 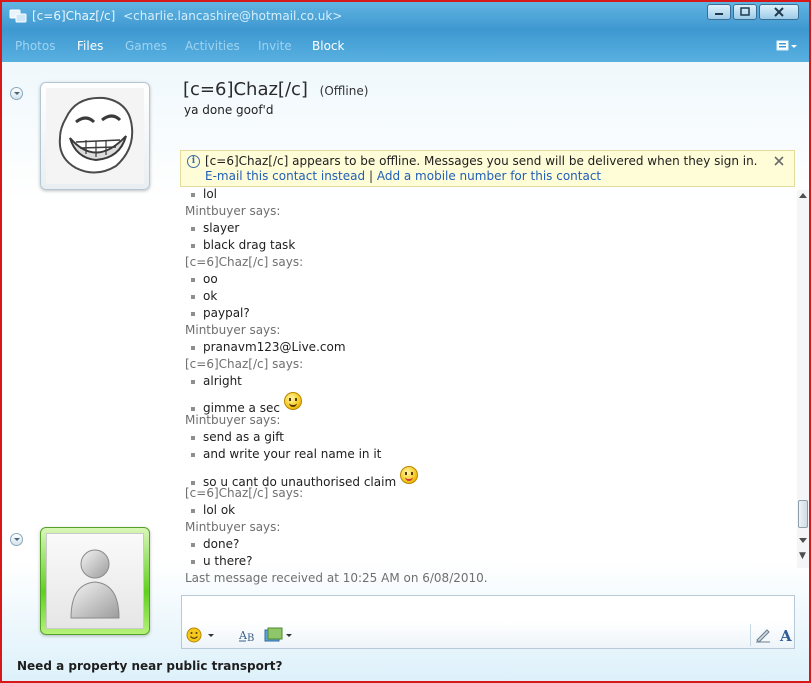 I want to click on contact-status: (Offline), so click(x=344, y=91).